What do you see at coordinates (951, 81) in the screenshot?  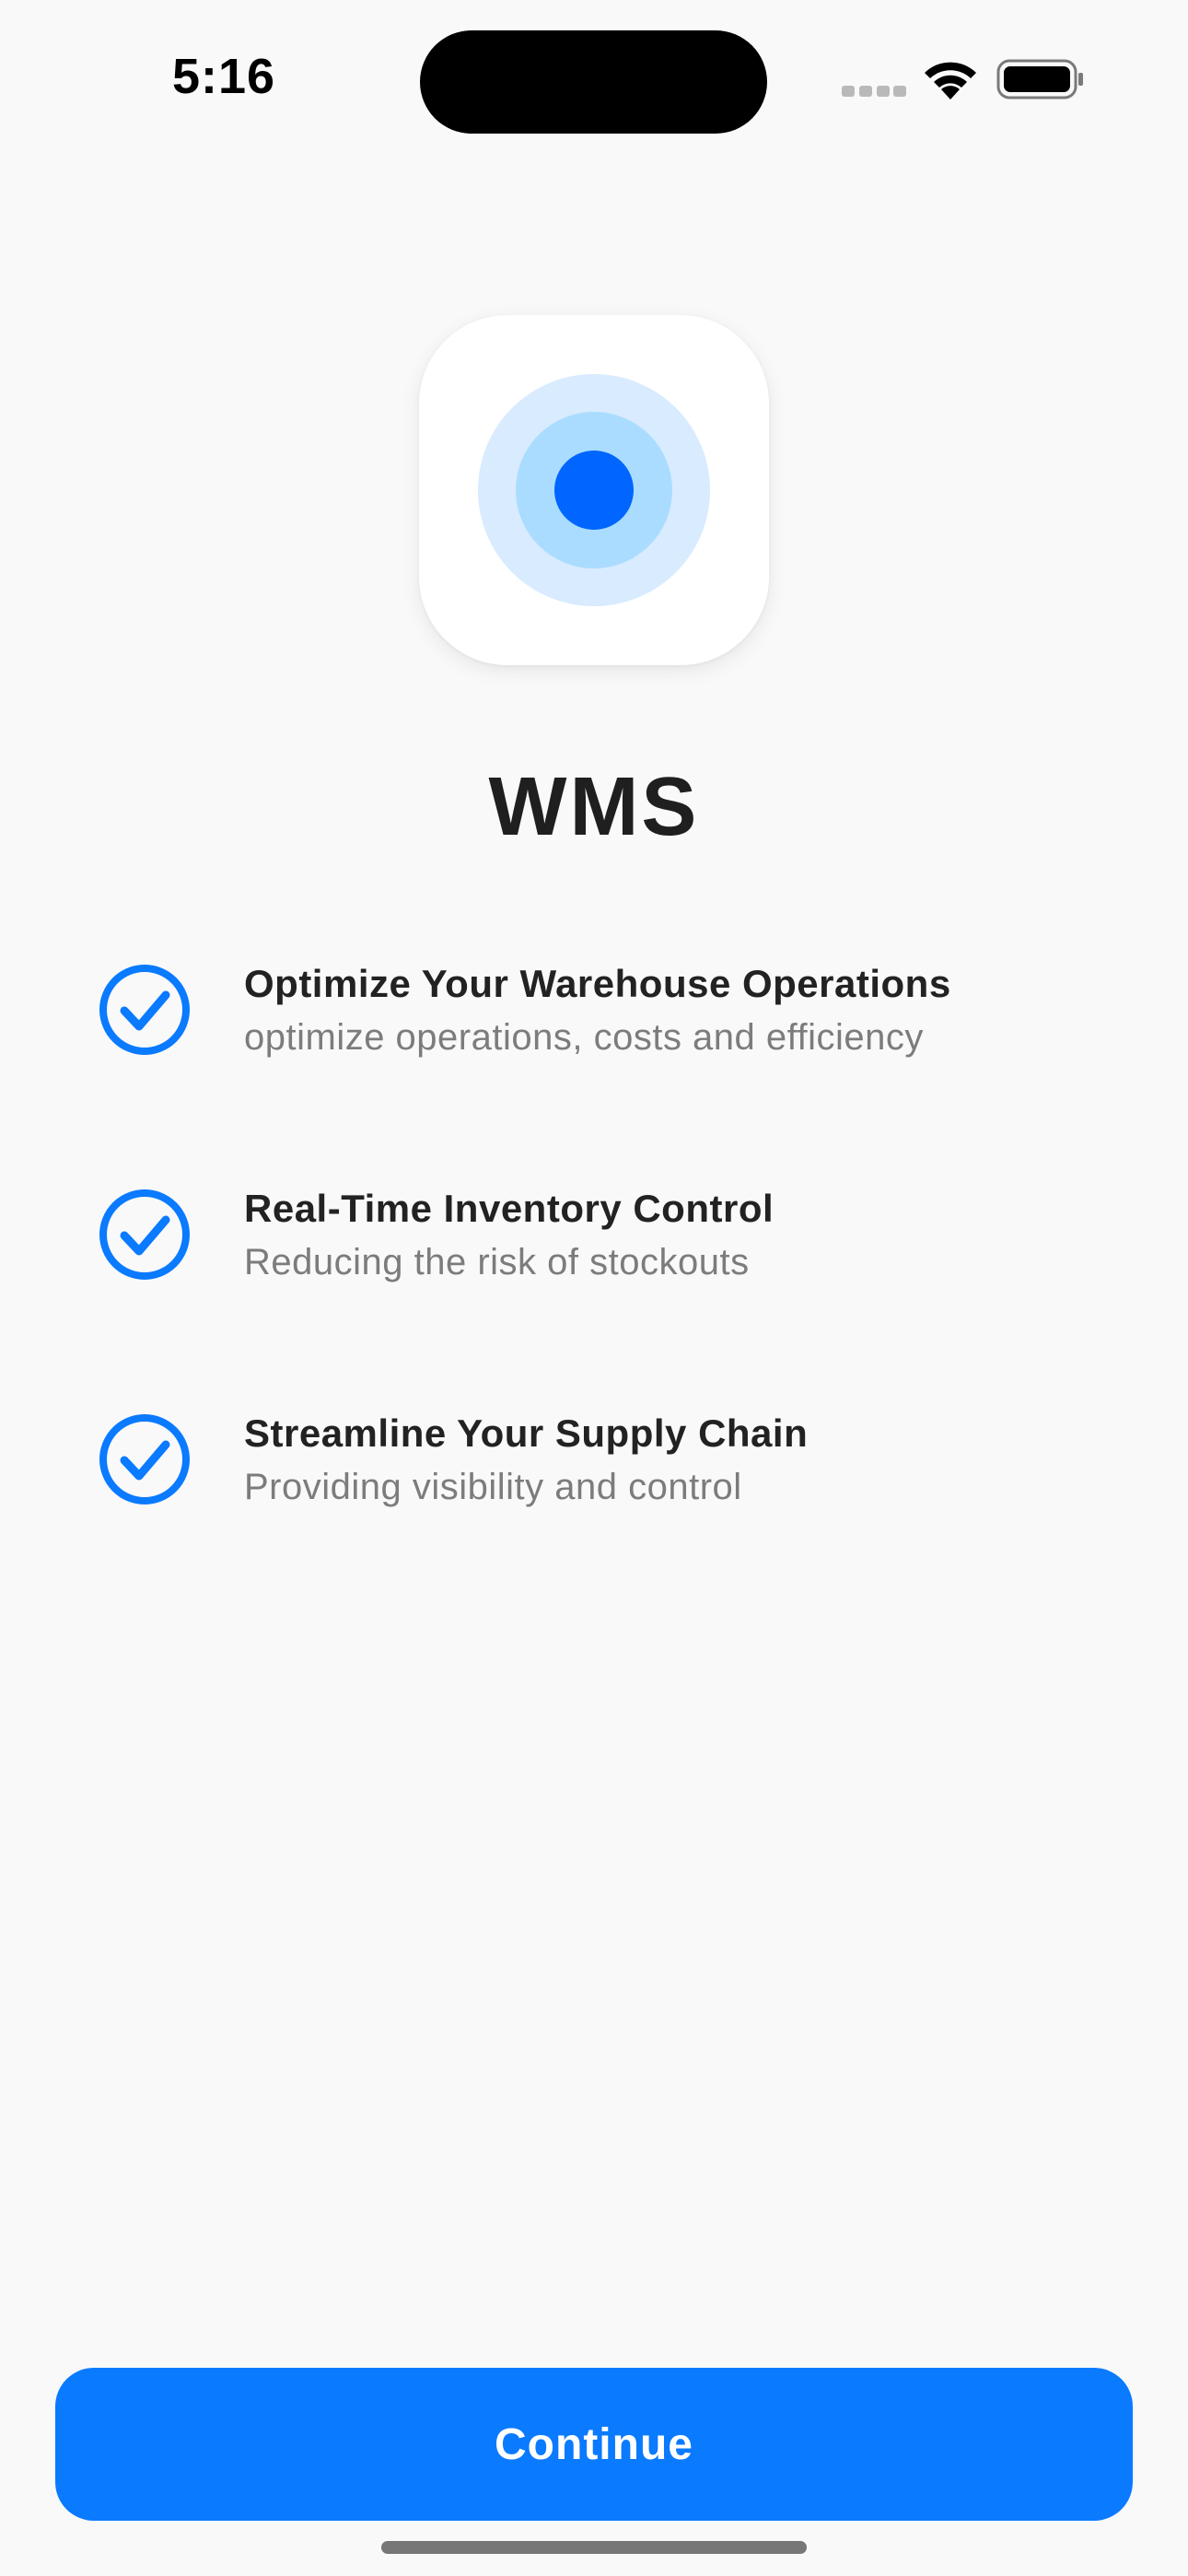 I see `wifi-icon` at bounding box center [951, 81].